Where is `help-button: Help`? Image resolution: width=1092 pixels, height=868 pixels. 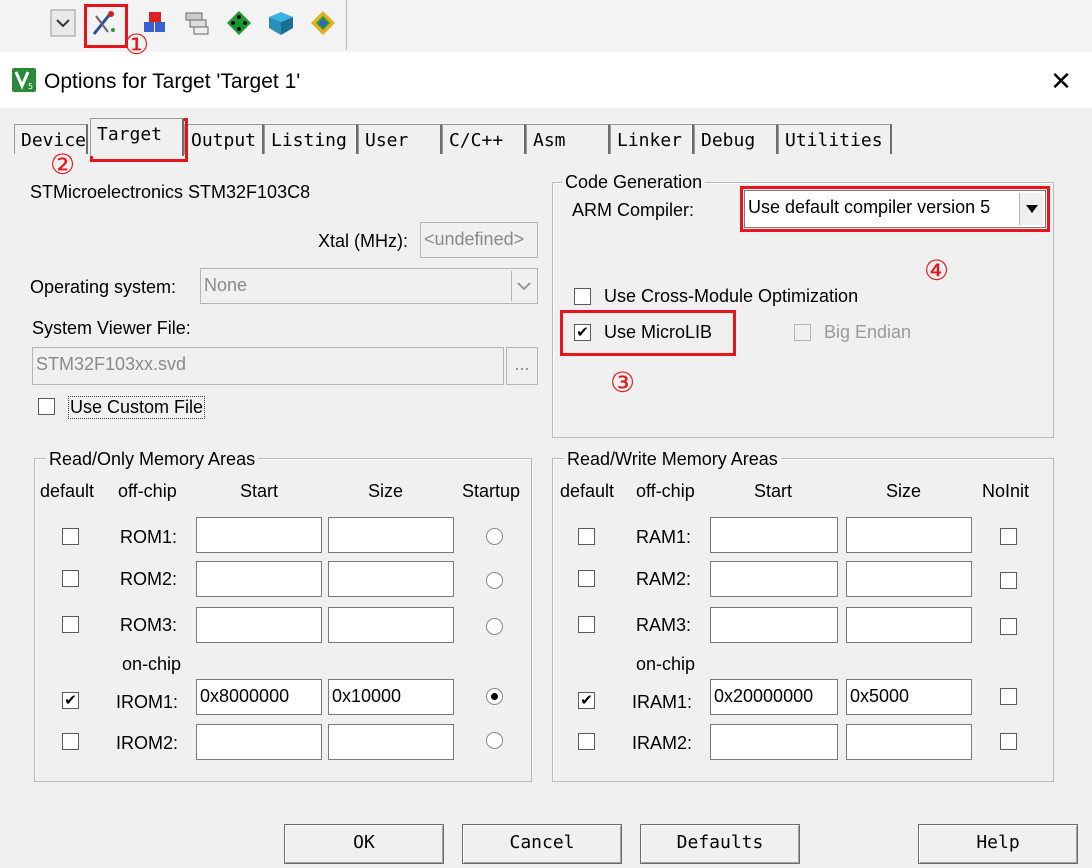 help-button: Help is located at coordinates (998, 844).